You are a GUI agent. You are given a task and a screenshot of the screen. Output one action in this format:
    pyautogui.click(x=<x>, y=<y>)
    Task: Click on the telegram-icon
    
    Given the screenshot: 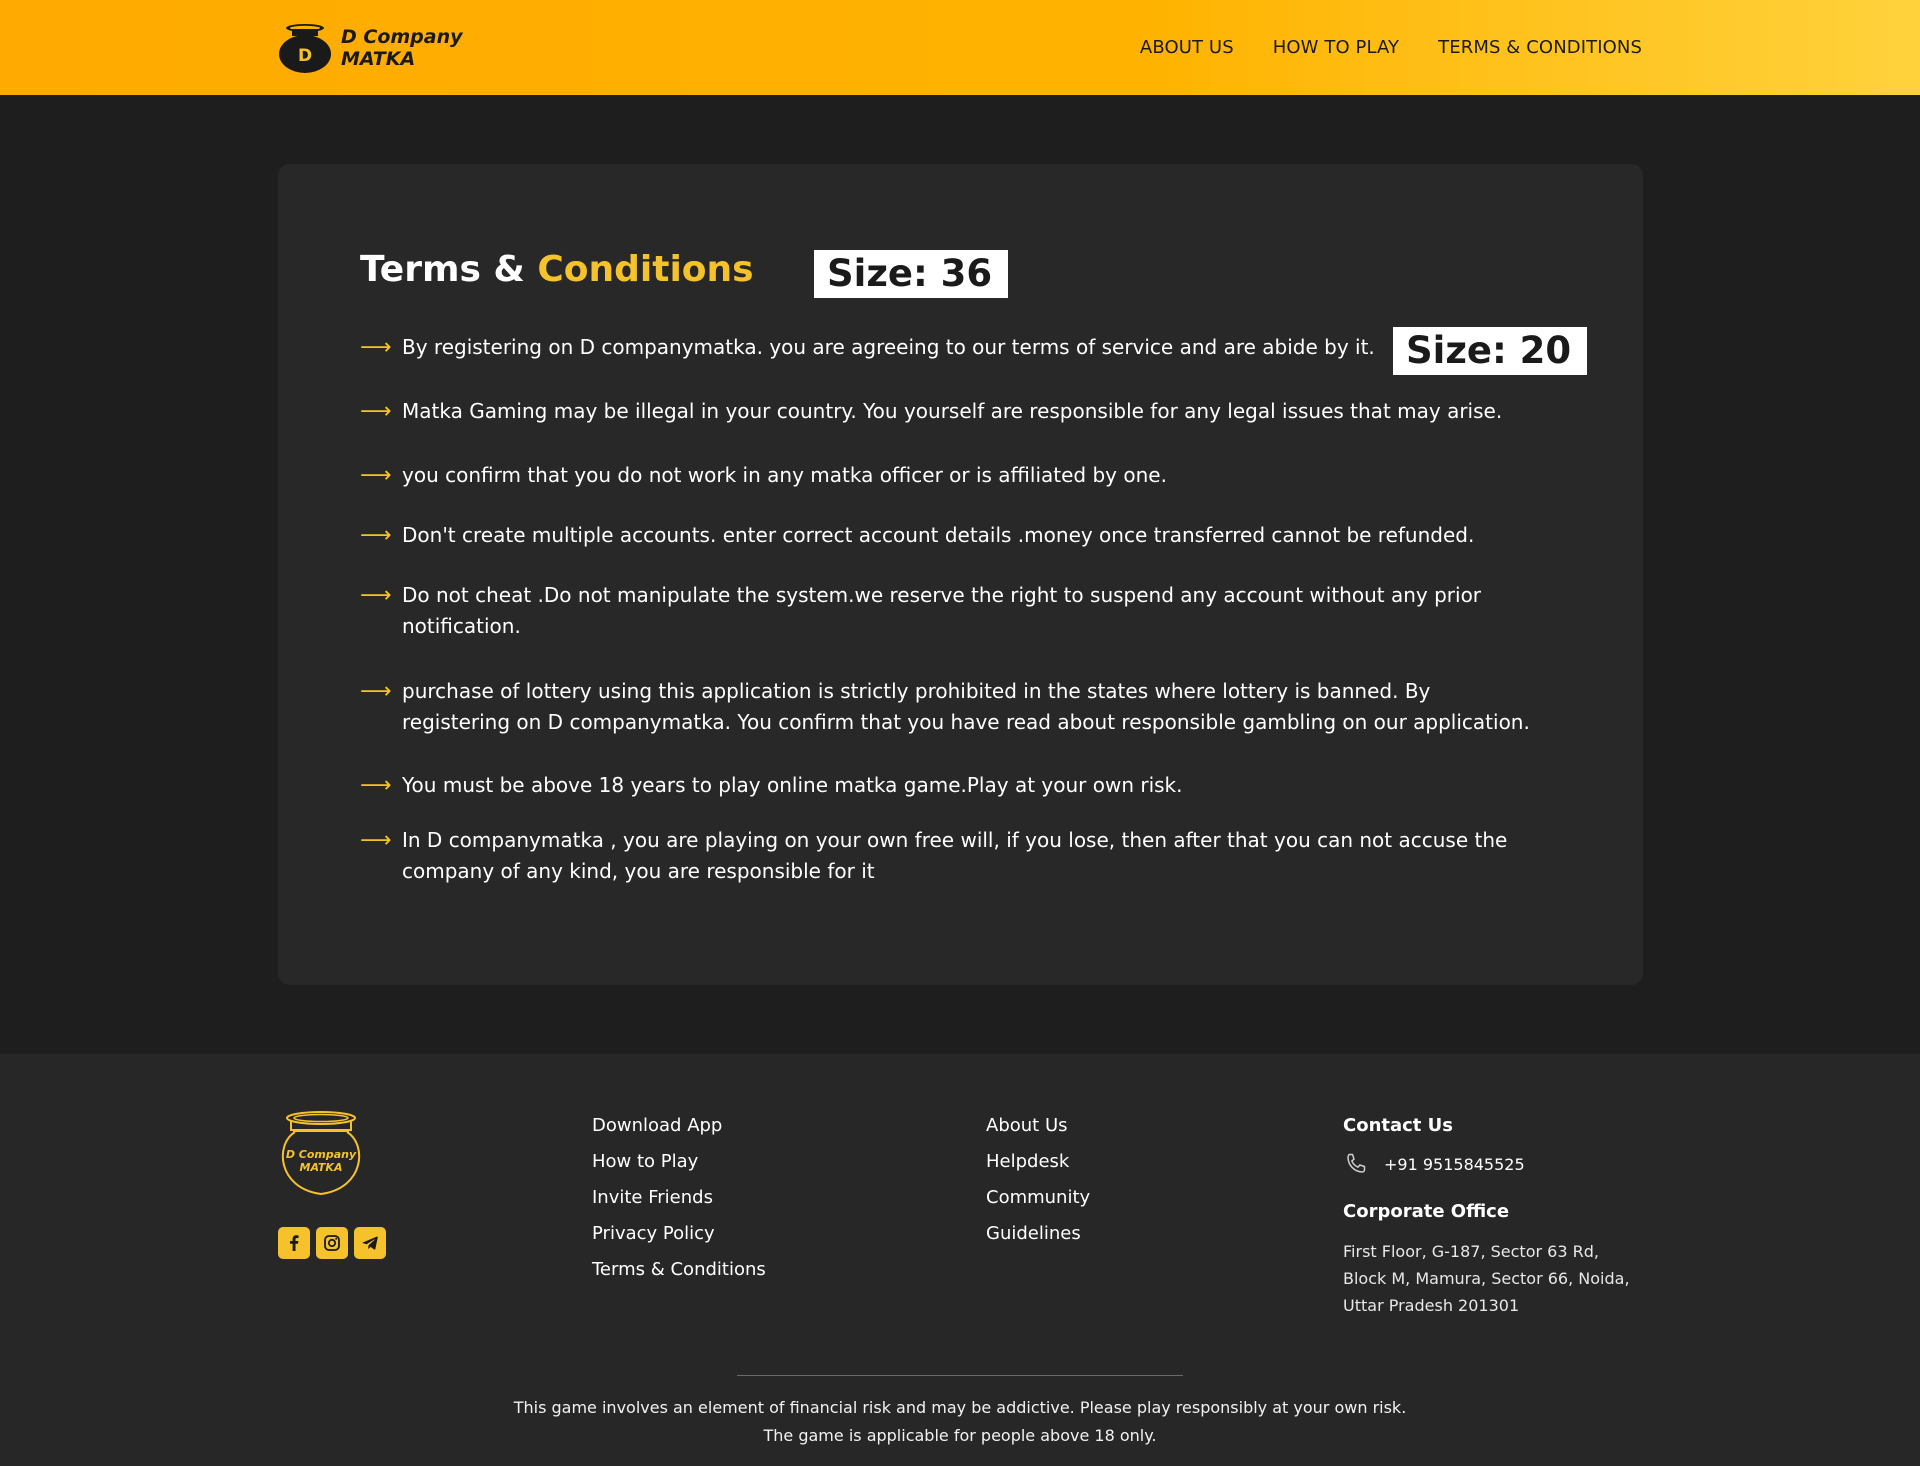 What is the action you would take?
    pyautogui.click(x=370, y=1243)
    